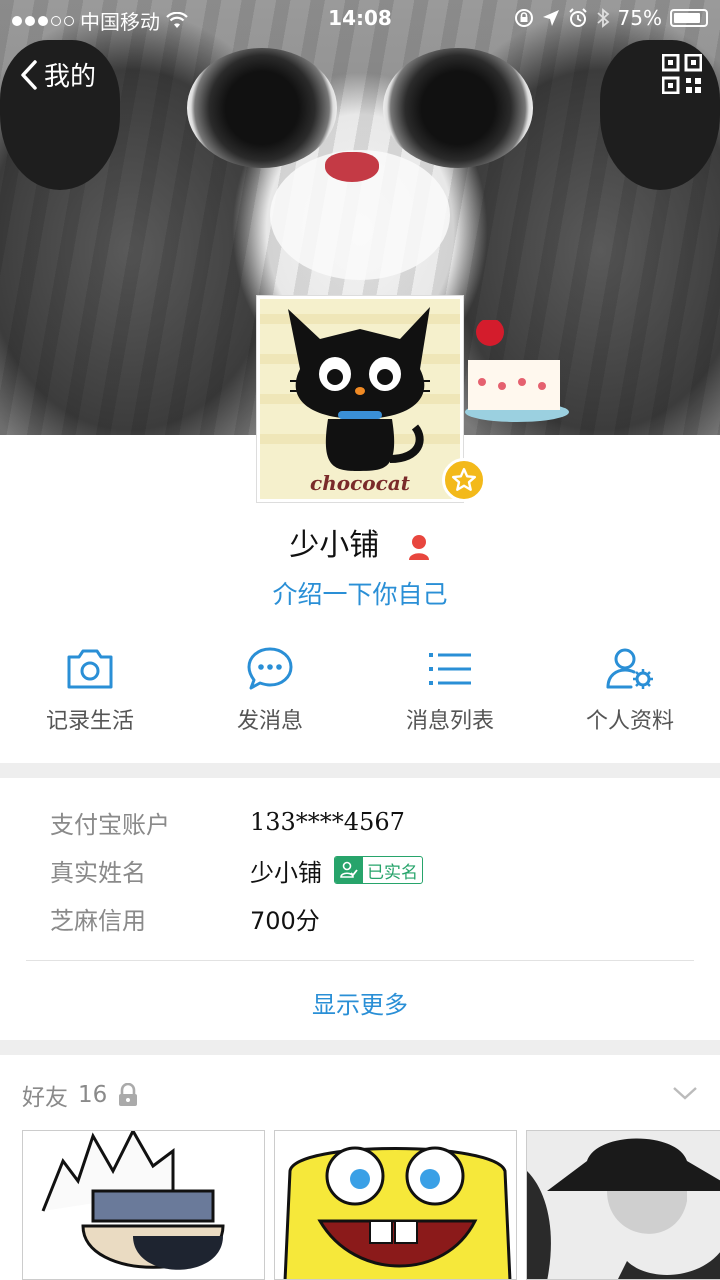 The image size is (720, 1280). Describe the element at coordinates (269, 721) in the screenshot. I see `send-message-label: 发消息` at that location.